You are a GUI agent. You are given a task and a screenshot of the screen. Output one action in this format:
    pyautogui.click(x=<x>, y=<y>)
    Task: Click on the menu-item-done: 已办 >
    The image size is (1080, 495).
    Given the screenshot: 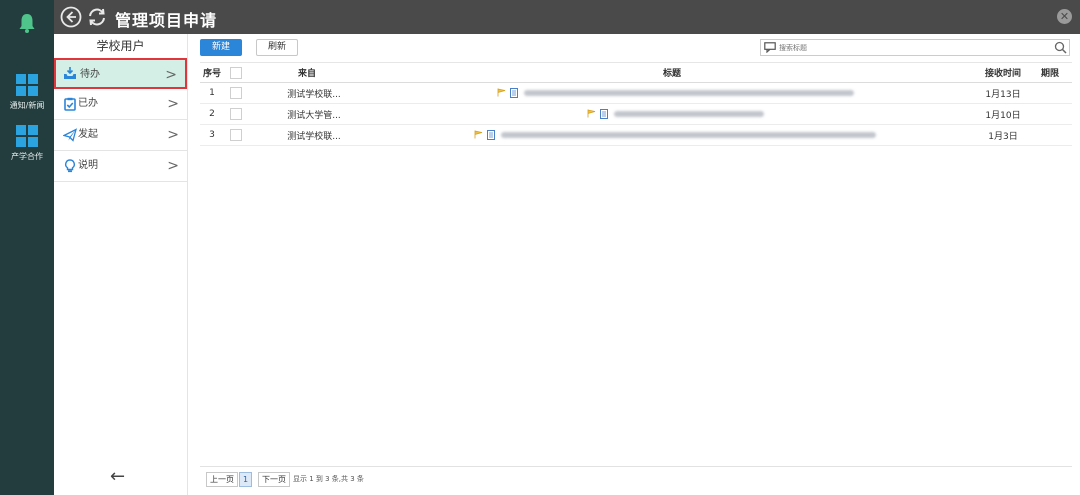 What is the action you would take?
    pyautogui.click(x=120, y=104)
    